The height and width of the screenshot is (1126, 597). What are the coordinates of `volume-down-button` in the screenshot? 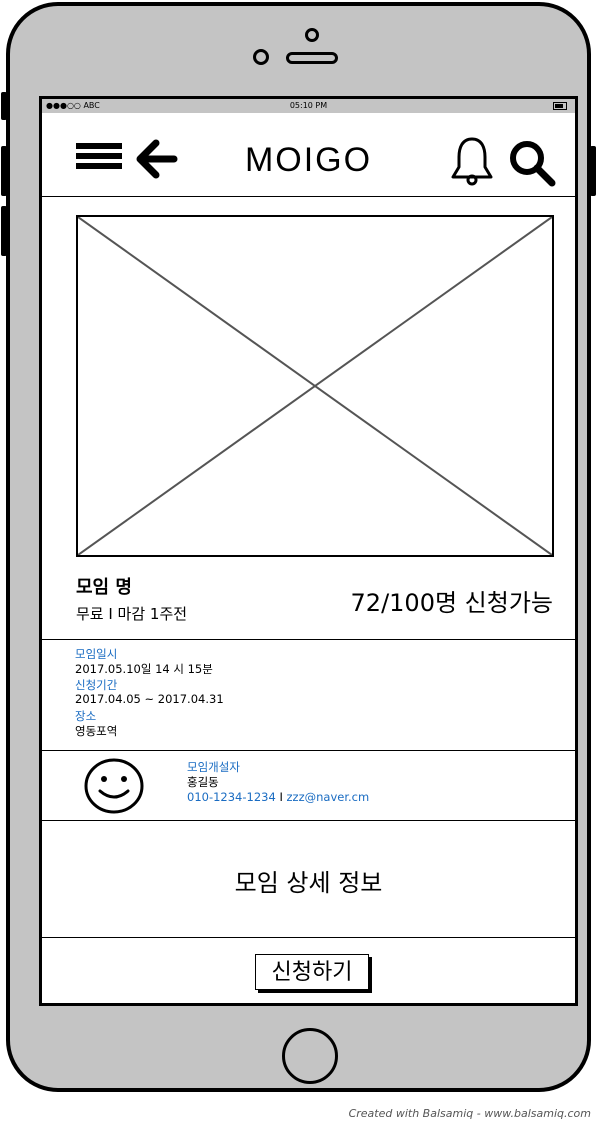 It's located at (4, 231).